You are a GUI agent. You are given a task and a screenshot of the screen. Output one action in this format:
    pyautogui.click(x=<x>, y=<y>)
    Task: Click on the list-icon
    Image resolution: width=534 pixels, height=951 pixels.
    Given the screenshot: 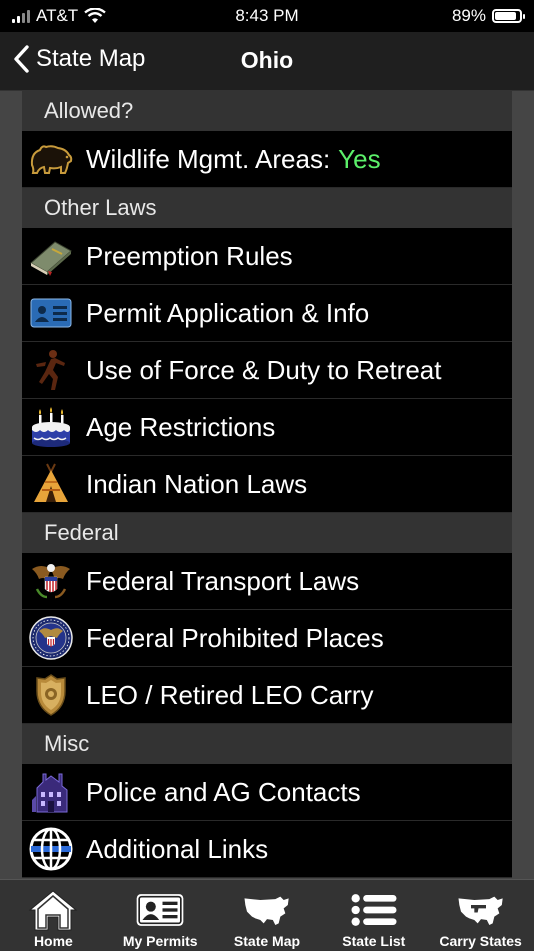 What is the action you would take?
    pyautogui.click(x=374, y=910)
    